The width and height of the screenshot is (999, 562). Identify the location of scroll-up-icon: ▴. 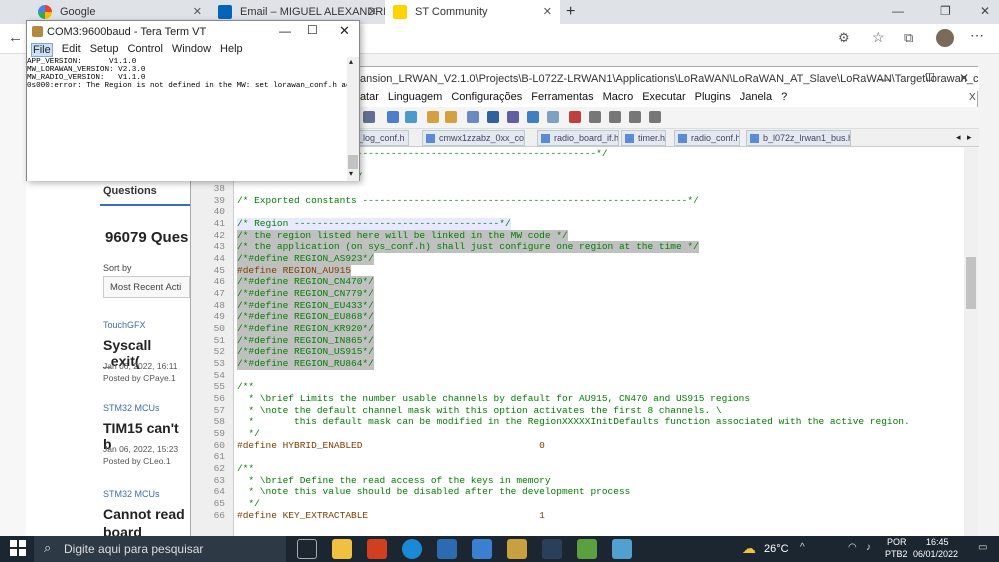
(351, 61).